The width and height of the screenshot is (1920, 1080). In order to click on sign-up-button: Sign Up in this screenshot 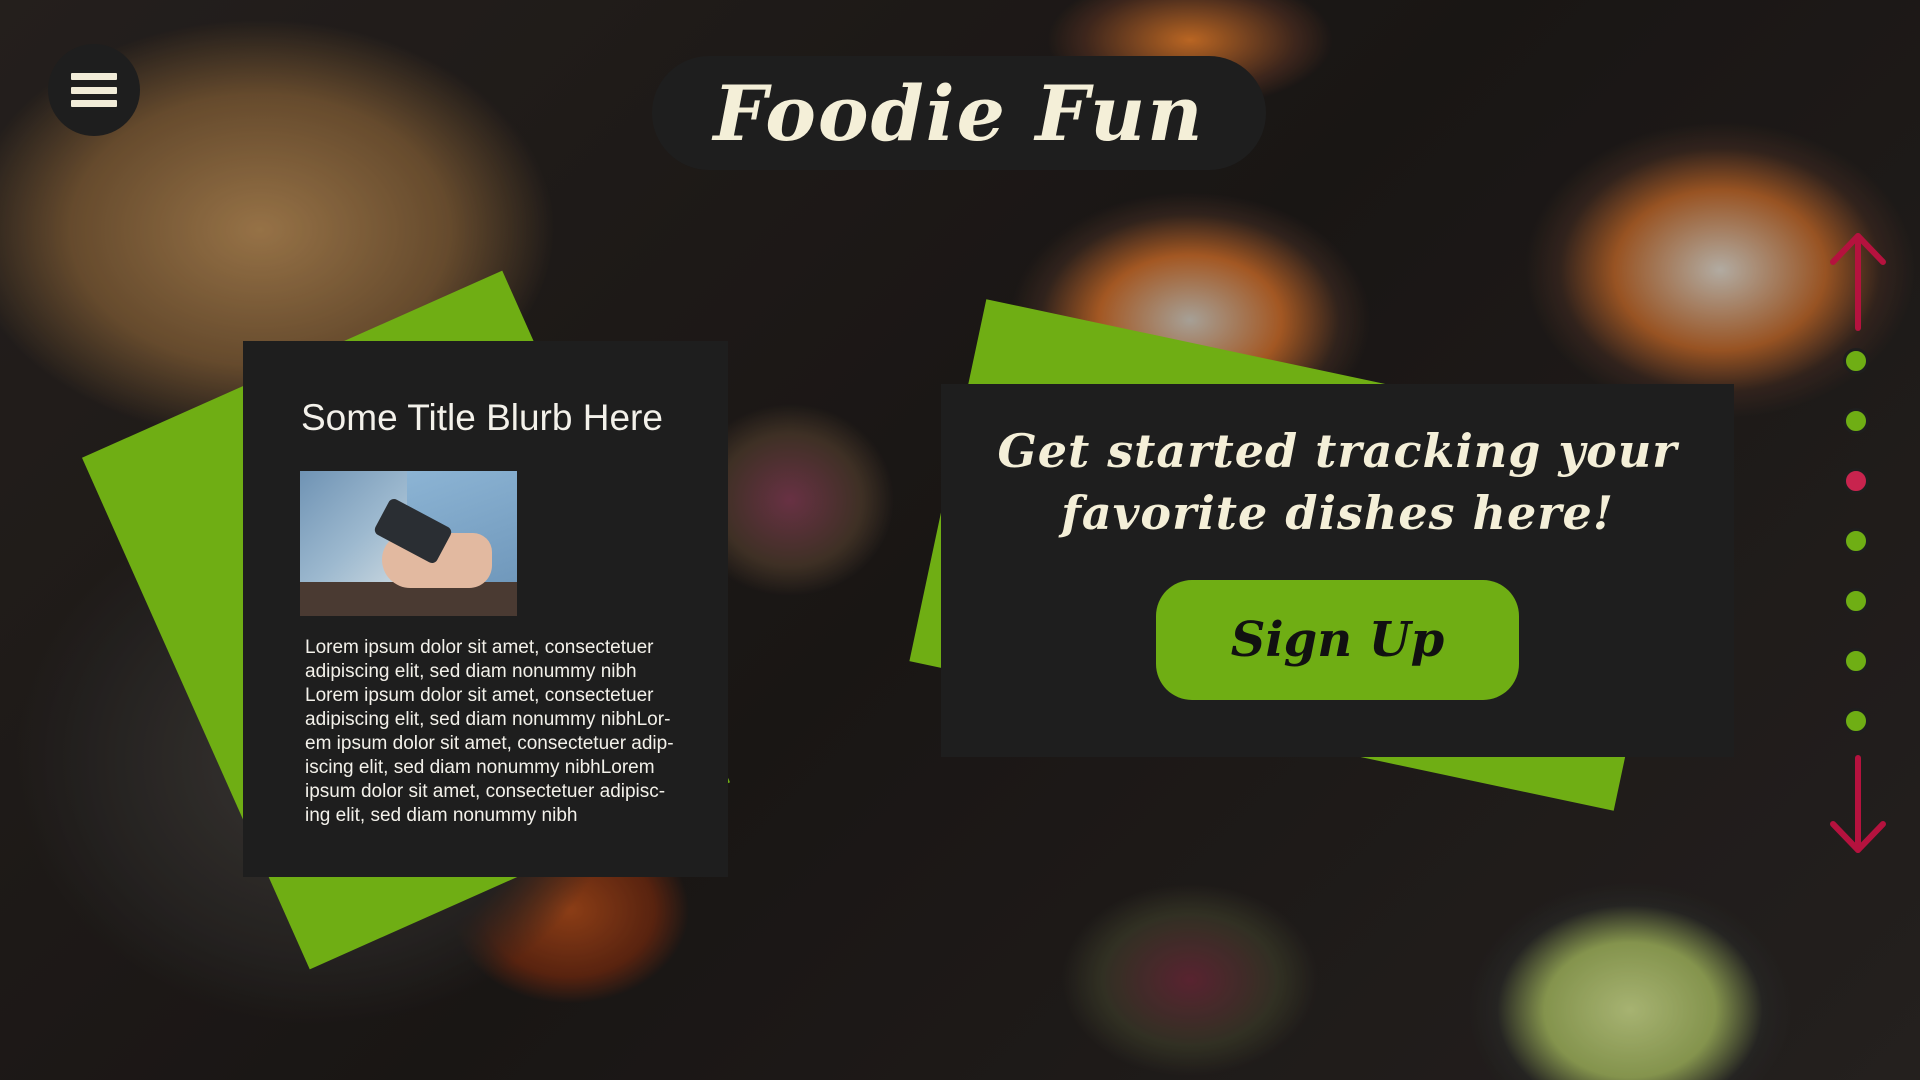, I will do `click(1337, 640)`.